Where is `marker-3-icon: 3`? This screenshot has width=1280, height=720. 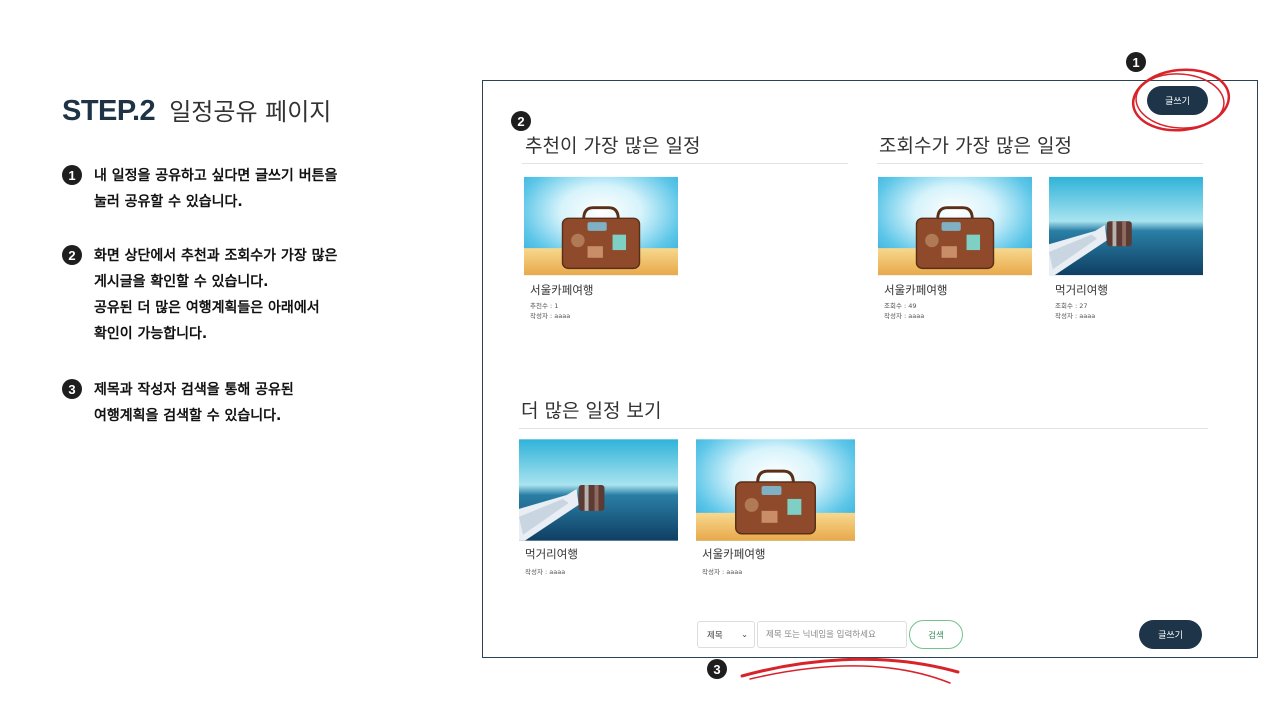
marker-3-icon: 3 is located at coordinates (717, 669).